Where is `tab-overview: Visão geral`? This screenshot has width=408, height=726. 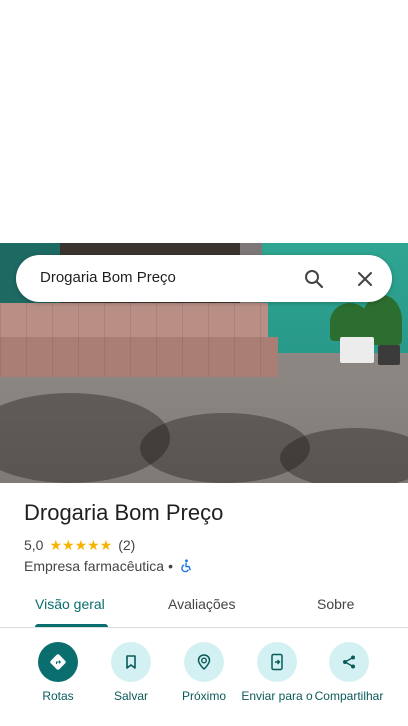
tab-overview: Visão geral is located at coordinates (70, 604).